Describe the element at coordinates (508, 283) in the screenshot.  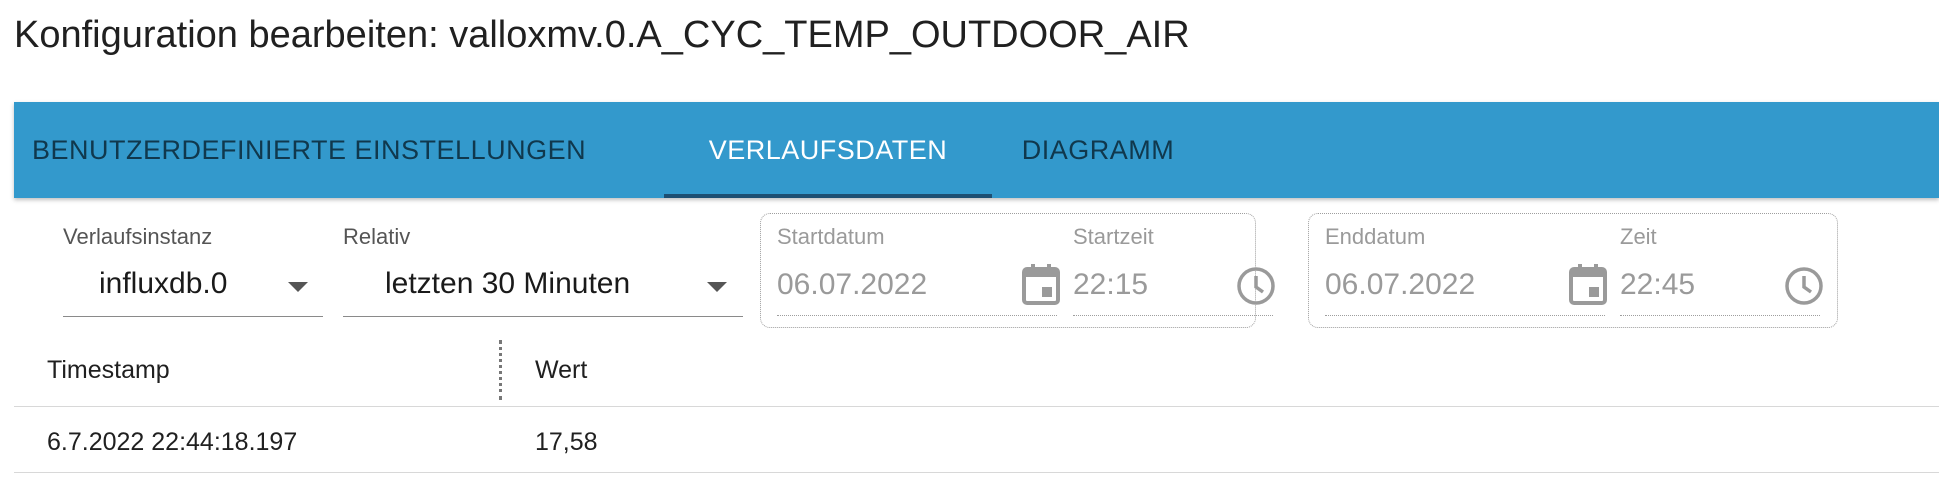
I see `relative-value: letzten 30 Minuten` at that location.